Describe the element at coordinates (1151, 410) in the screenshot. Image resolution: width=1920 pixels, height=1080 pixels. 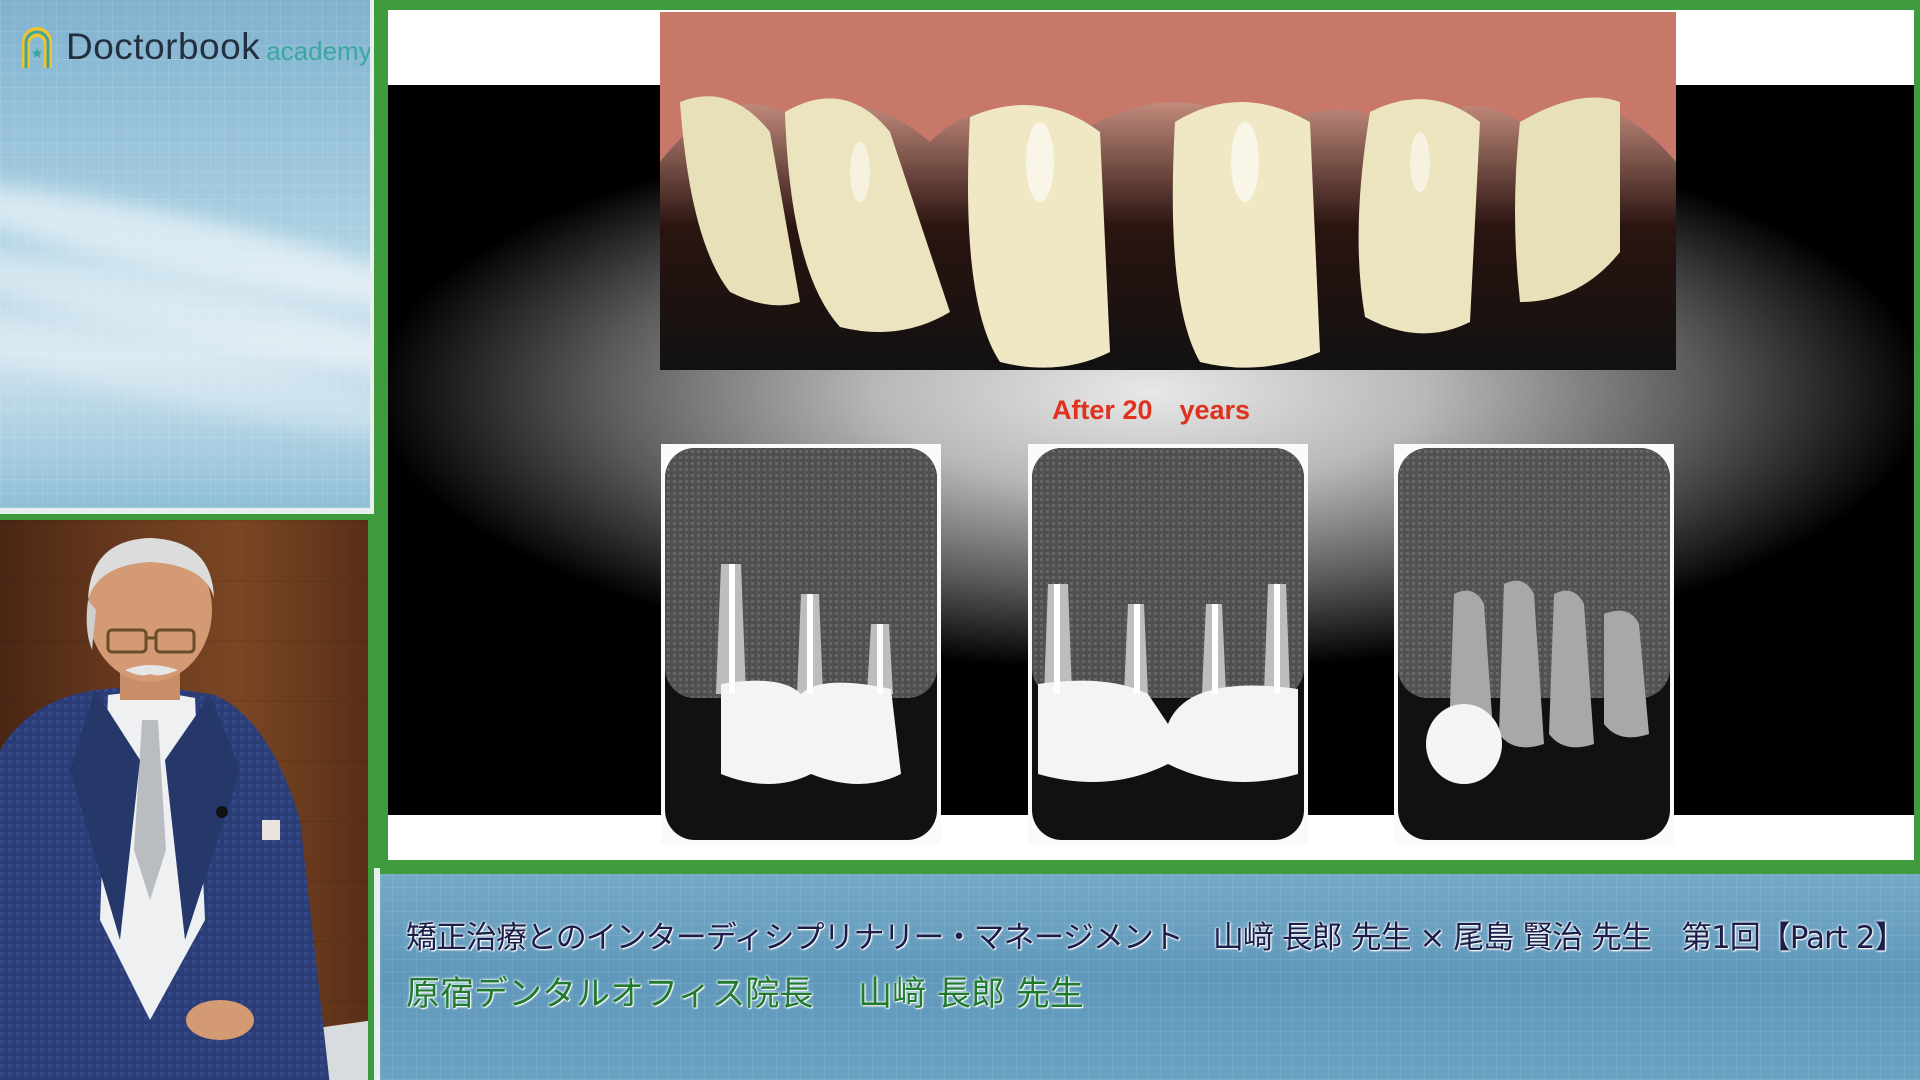
I see `slide-caption: After 20 years` at that location.